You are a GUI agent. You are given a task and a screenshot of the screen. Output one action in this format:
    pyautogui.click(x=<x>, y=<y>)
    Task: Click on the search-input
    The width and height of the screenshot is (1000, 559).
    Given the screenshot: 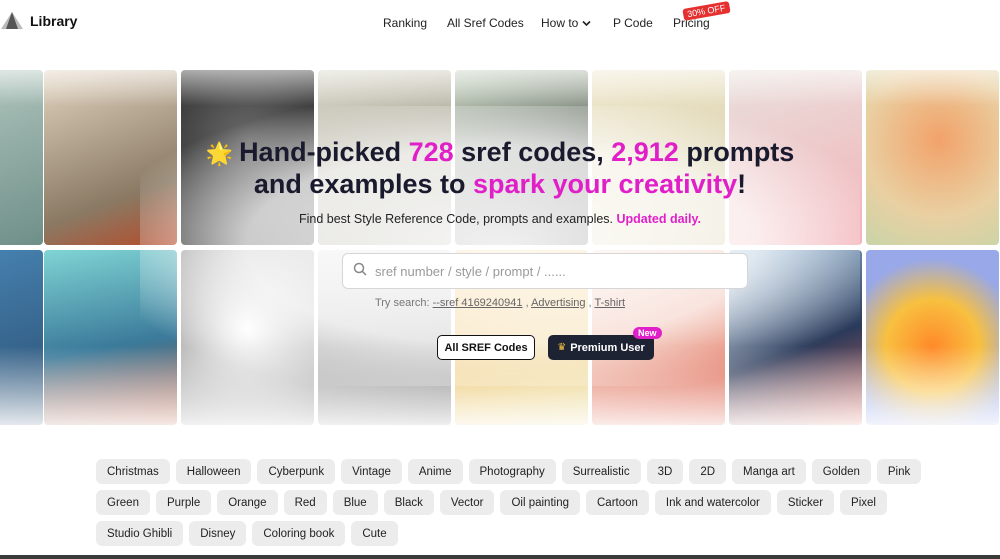 What is the action you would take?
    pyautogui.click(x=555, y=271)
    